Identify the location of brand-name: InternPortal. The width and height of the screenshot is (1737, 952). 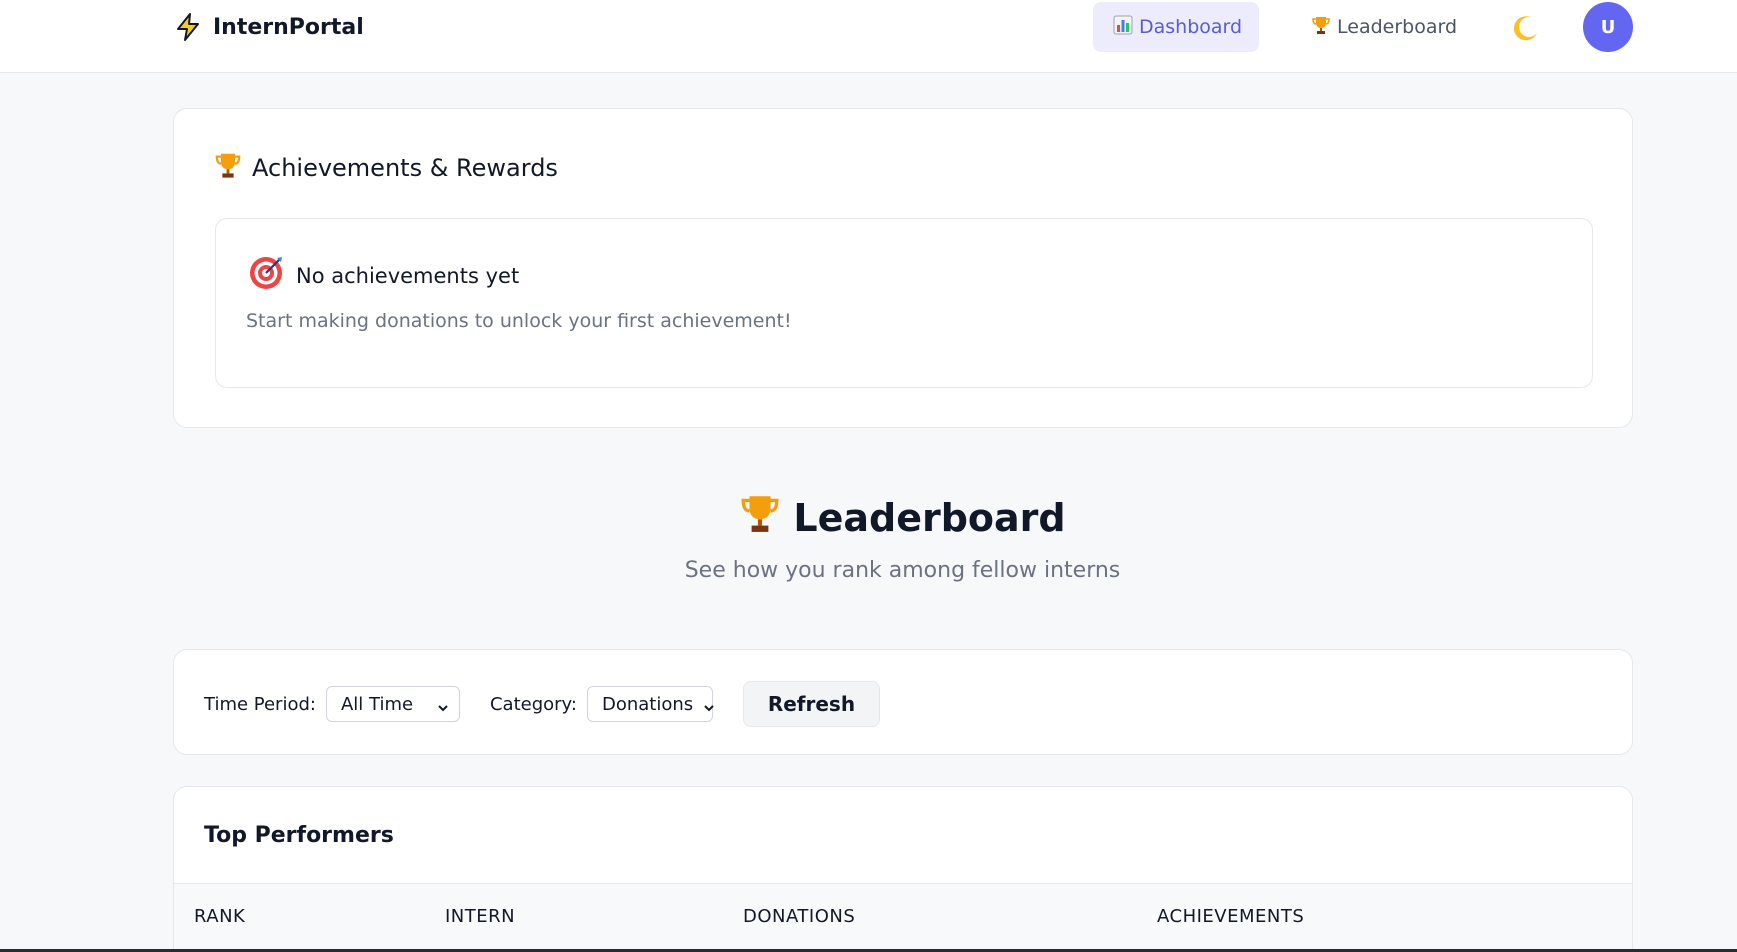
(288, 27).